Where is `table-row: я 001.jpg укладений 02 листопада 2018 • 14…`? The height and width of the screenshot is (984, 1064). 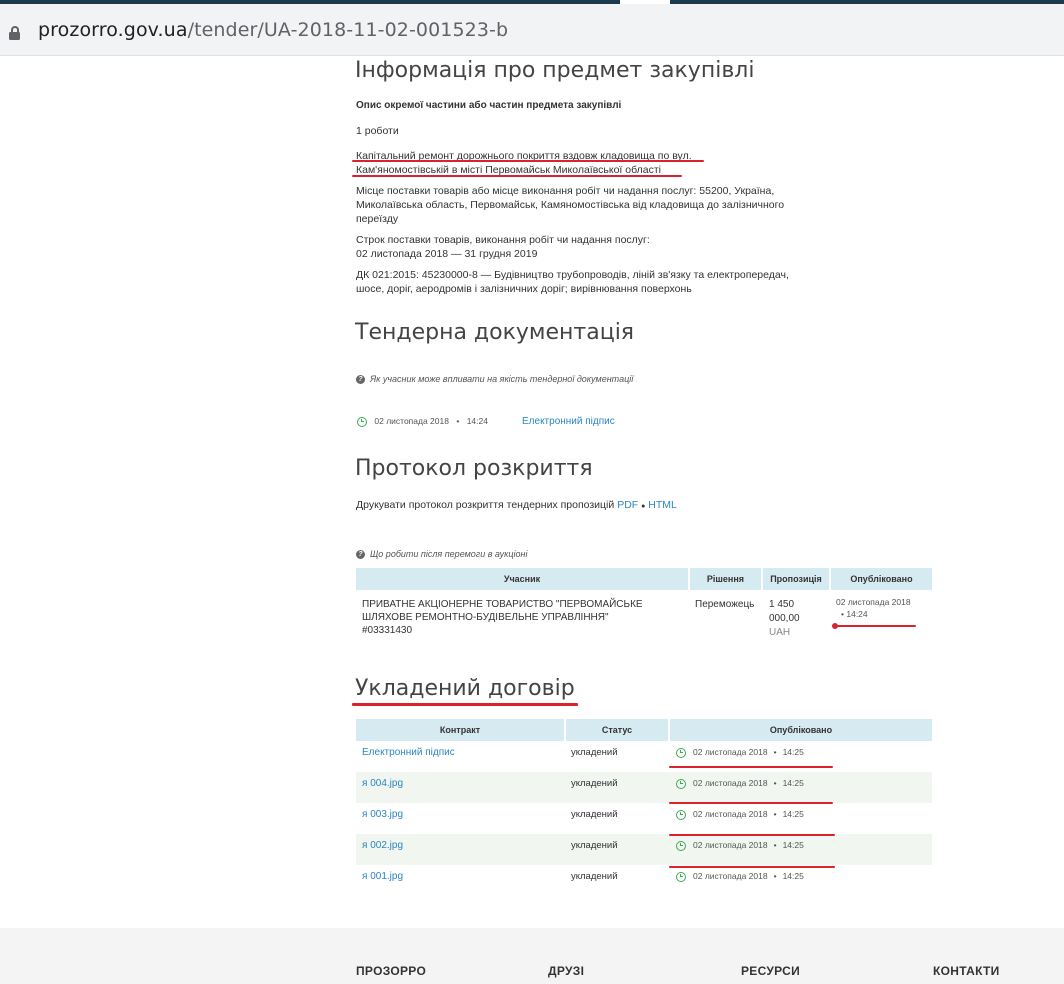 table-row: я 001.jpg укладений 02 листопада 2018 • 14… is located at coordinates (644, 880).